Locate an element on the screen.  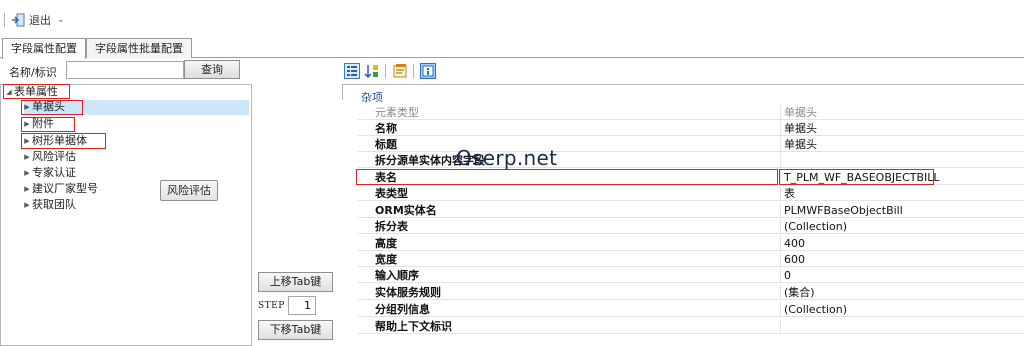
property-pages-icon is located at coordinates (400, 71).